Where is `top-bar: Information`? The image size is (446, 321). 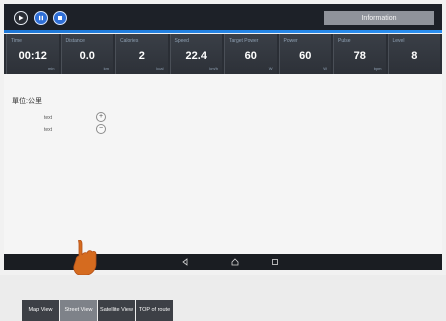 top-bar: Information is located at coordinates (223, 17).